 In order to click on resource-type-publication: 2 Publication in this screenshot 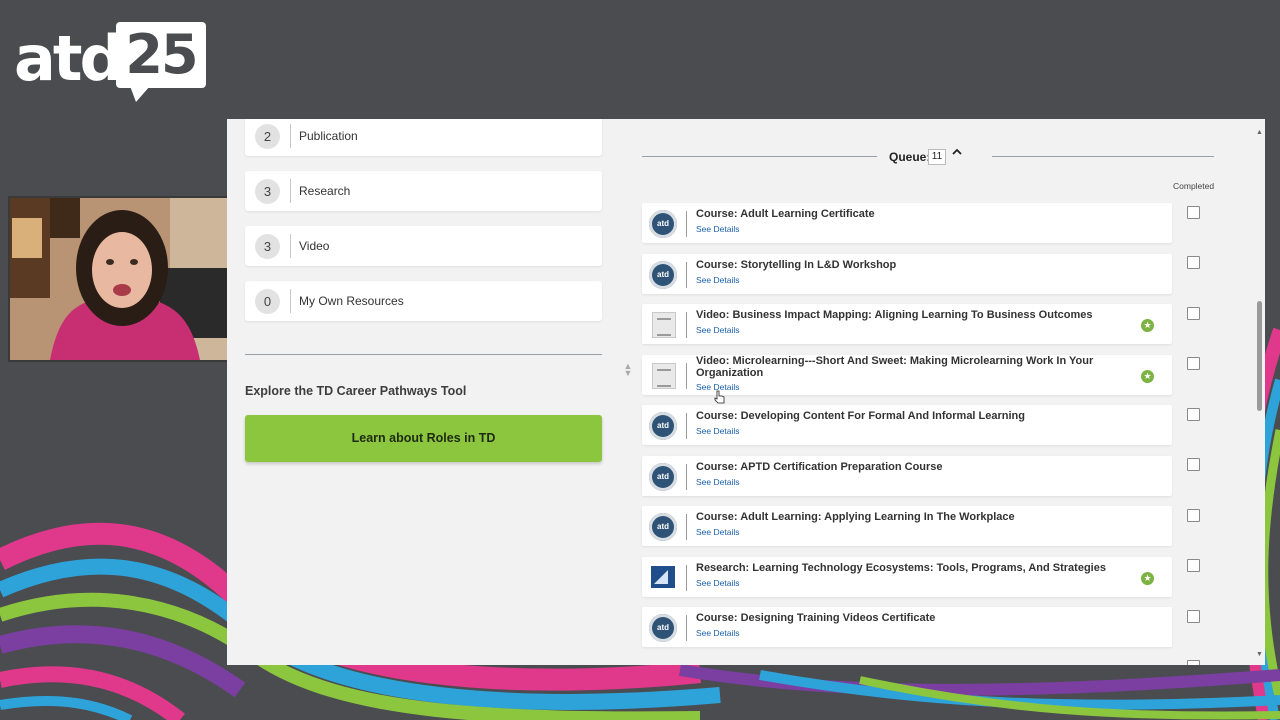, I will do `click(423, 137)`.